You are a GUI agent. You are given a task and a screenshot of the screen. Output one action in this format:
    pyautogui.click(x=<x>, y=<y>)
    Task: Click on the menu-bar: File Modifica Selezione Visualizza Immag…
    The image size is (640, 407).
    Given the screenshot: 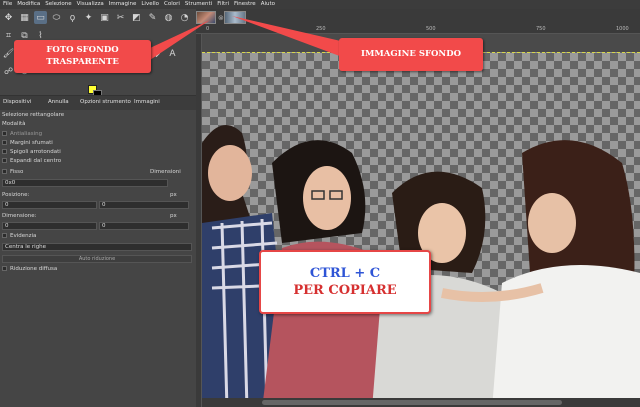 What is the action you would take?
    pyautogui.click(x=320, y=4)
    